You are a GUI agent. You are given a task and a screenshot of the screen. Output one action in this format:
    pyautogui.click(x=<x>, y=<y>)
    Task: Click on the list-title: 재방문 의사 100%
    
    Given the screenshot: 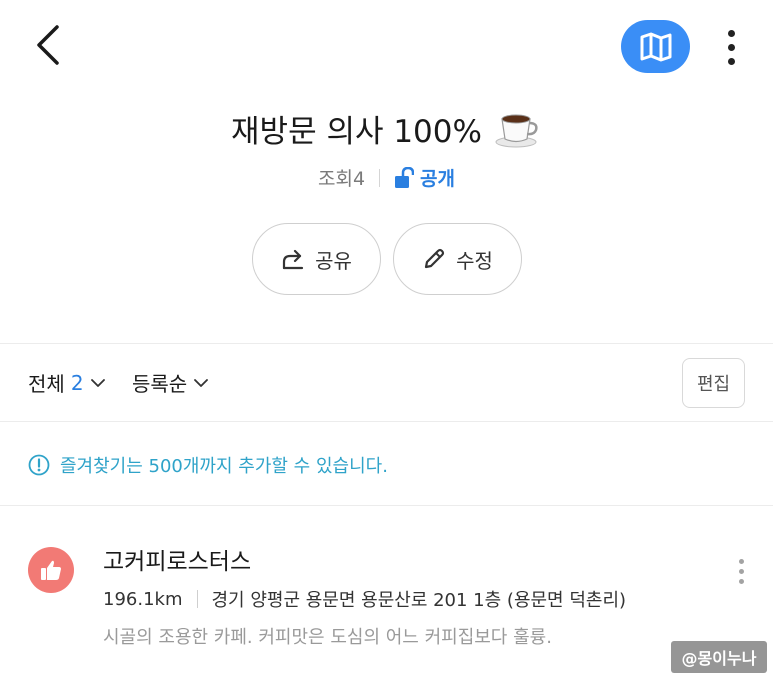 What is the action you would take?
    pyautogui.click(x=356, y=132)
    